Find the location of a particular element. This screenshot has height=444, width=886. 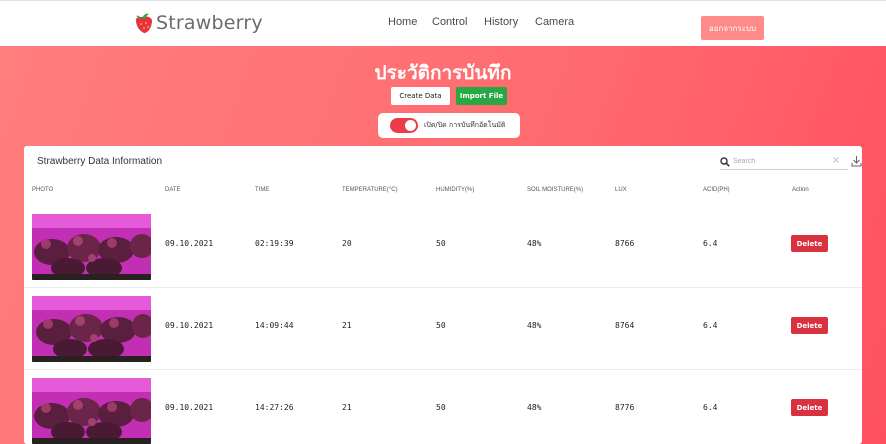

cell-time: 02:19:39 is located at coordinates (274, 243).